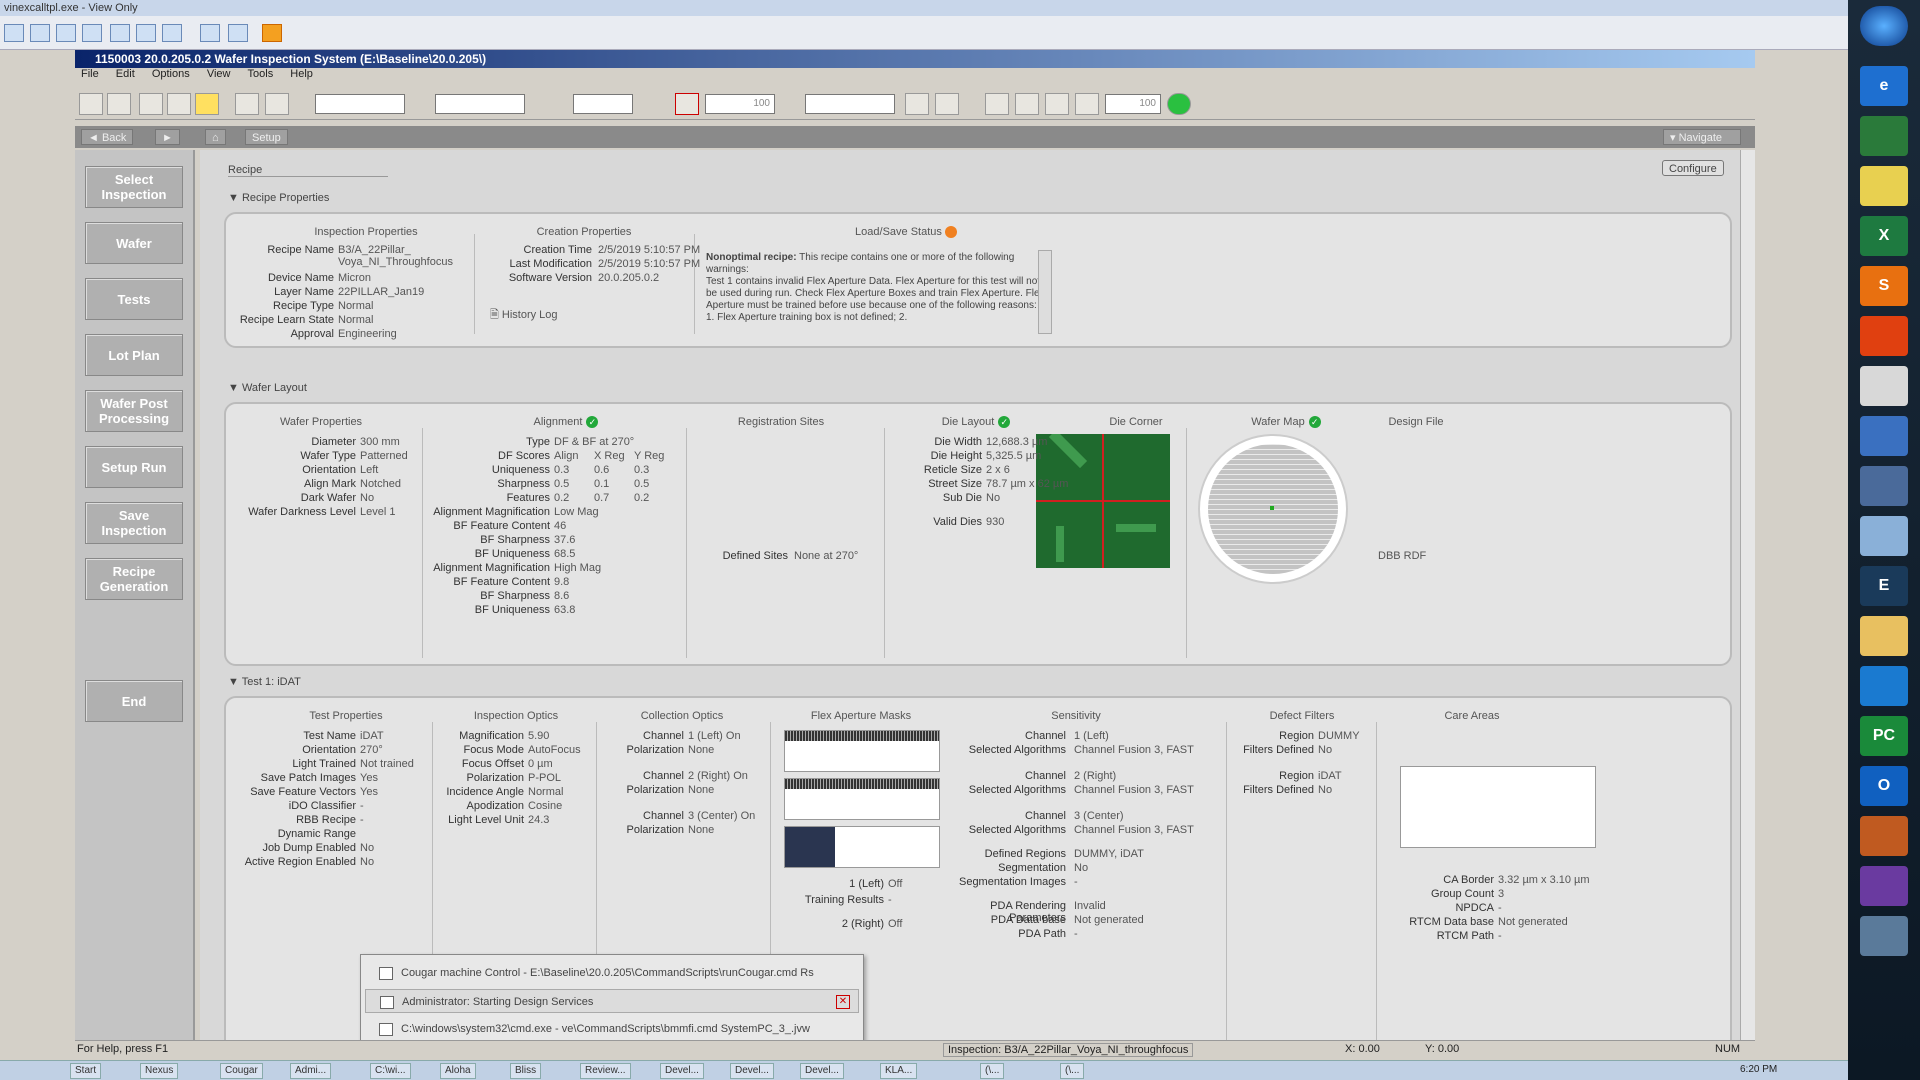  What do you see at coordinates (612, 1001) in the screenshot?
I see `popup-item: Administrator: Starting Design Services ✕` at bounding box center [612, 1001].